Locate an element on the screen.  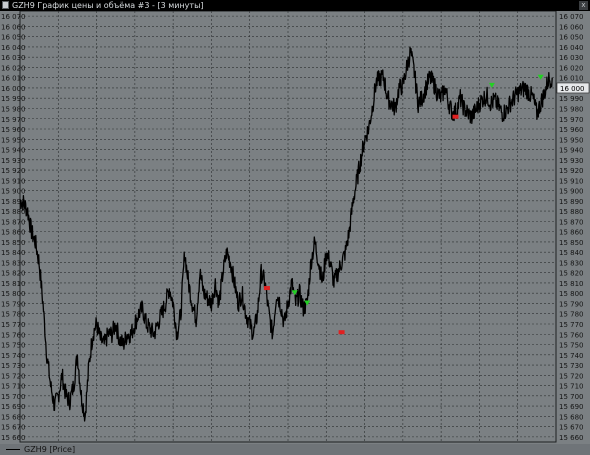
y-tick-label-right: 15 750 is located at coordinates (571, 346).